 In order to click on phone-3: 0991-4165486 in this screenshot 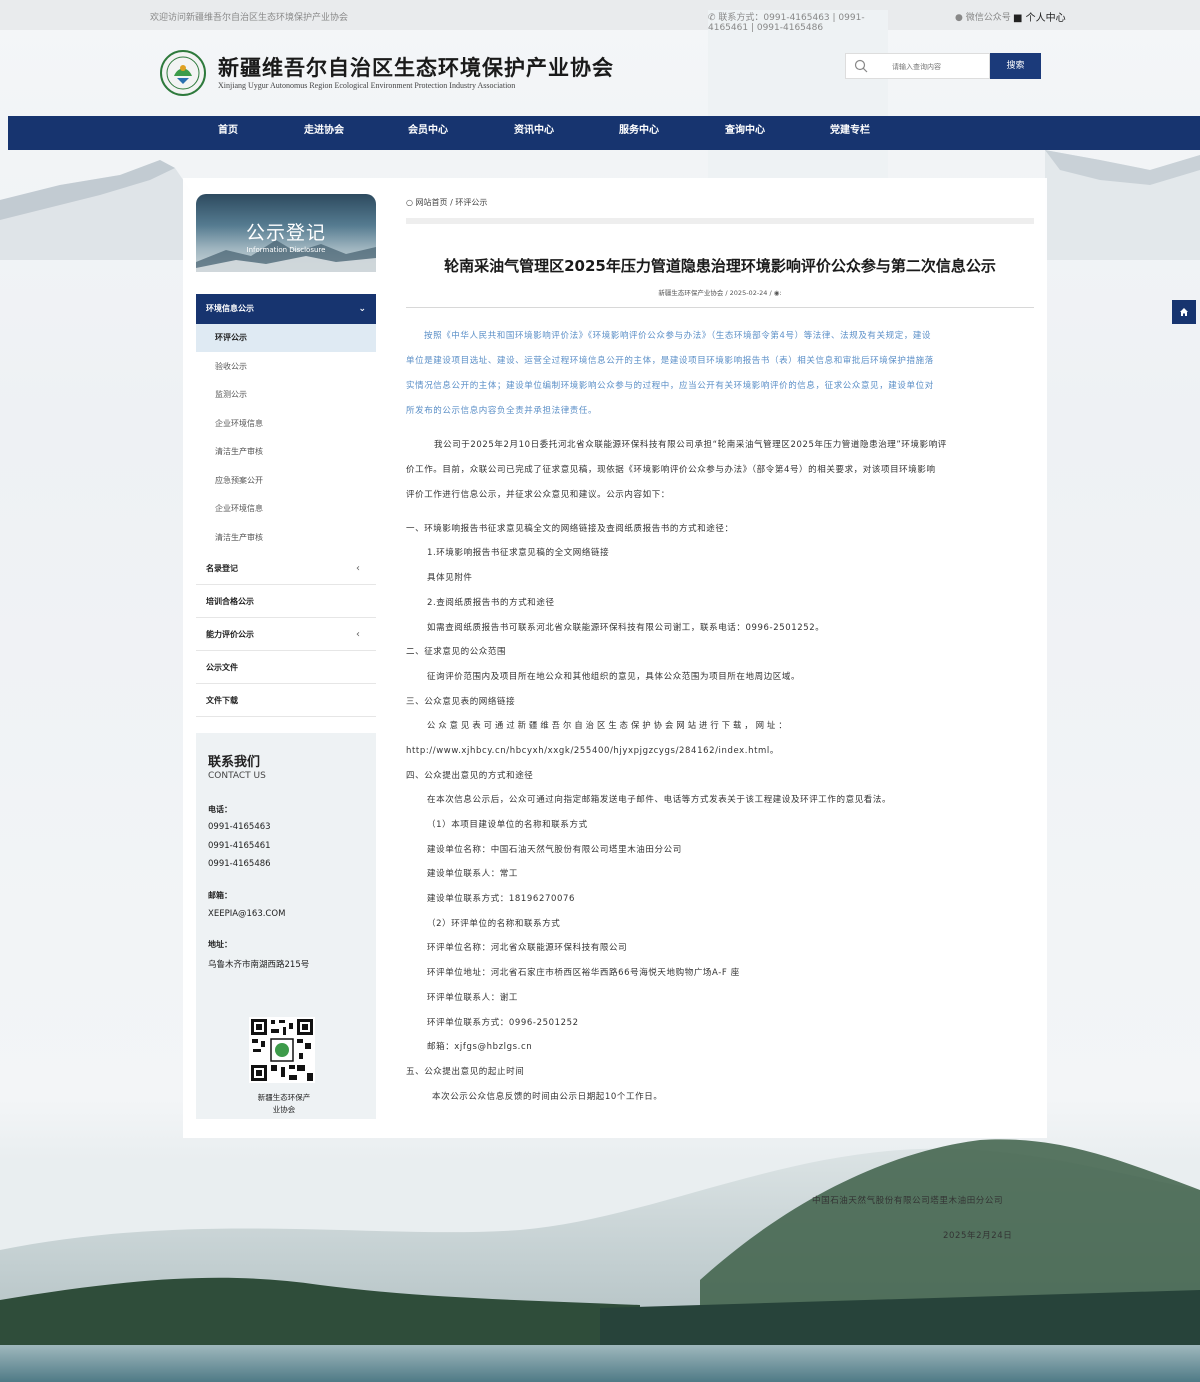, I will do `click(239, 864)`.